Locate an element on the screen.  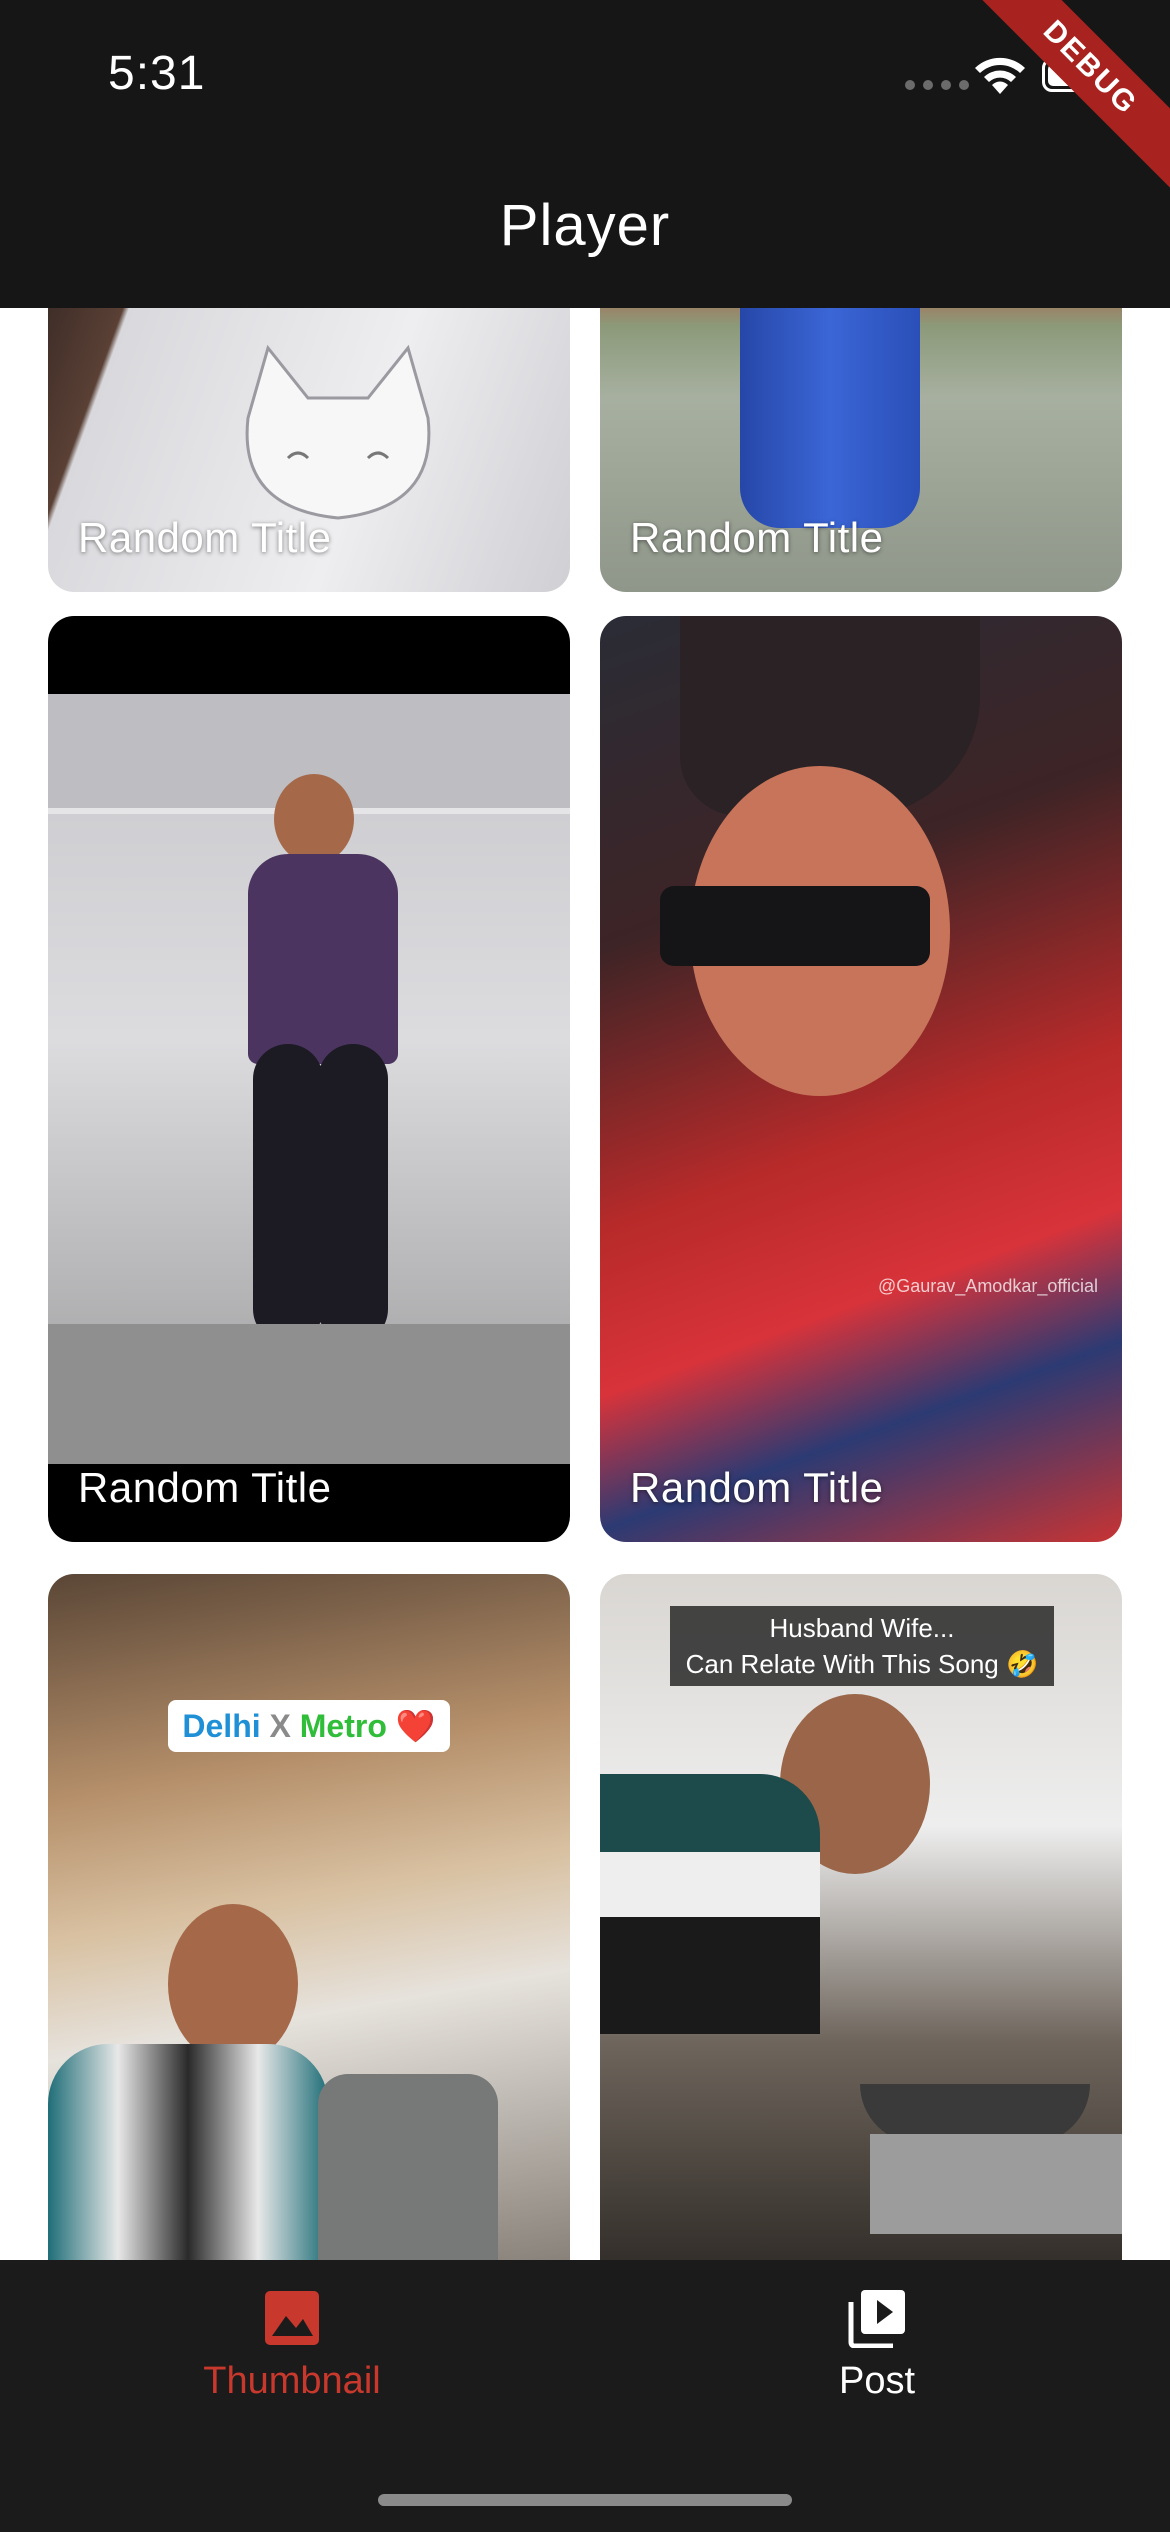
cellular-signal-icon is located at coordinates (937, 85).